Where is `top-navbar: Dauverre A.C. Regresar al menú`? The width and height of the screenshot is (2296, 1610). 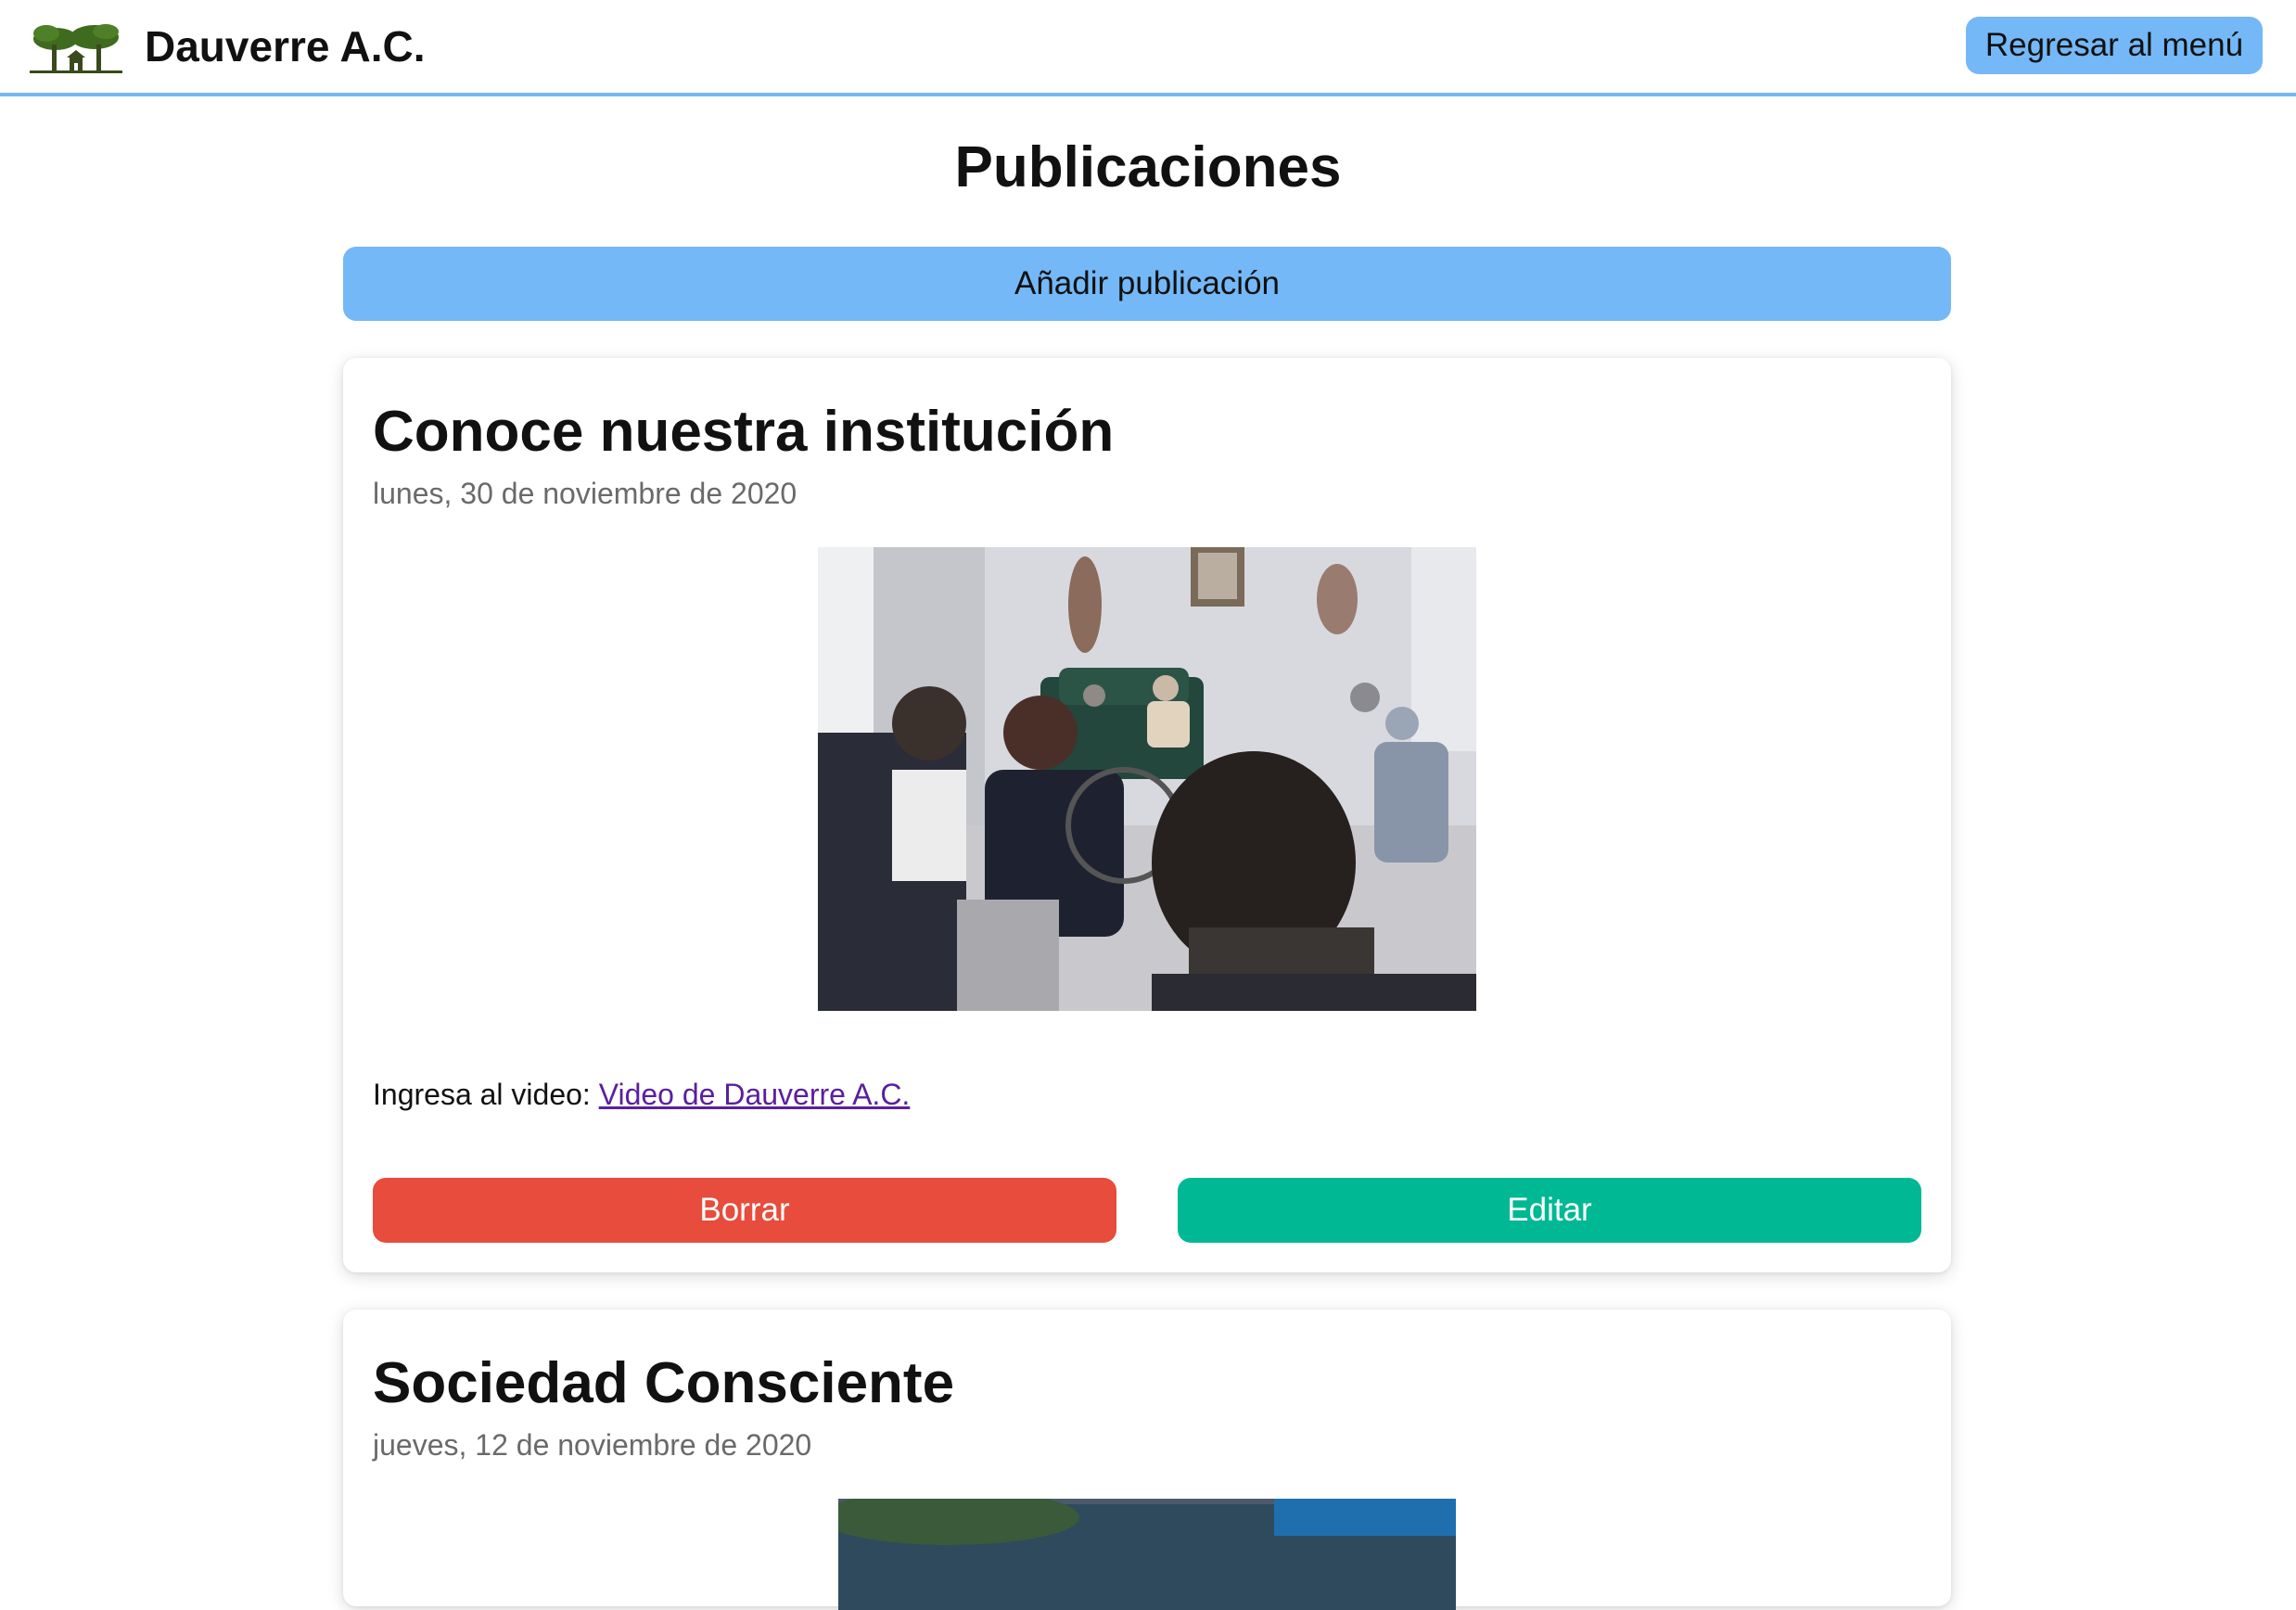 top-navbar: Dauverre A.C. Regresar al menú is located at coordinates (1148, 48).